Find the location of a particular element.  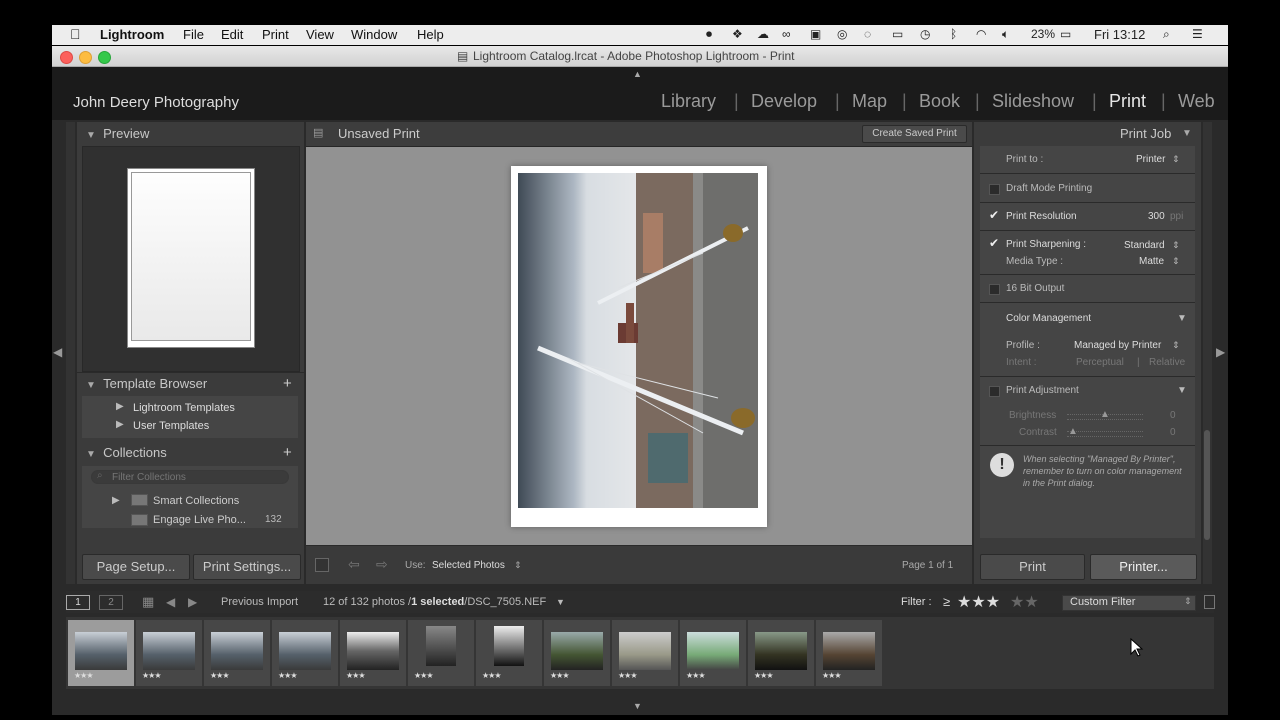

close-window-button is located at coordinates (66, 57).